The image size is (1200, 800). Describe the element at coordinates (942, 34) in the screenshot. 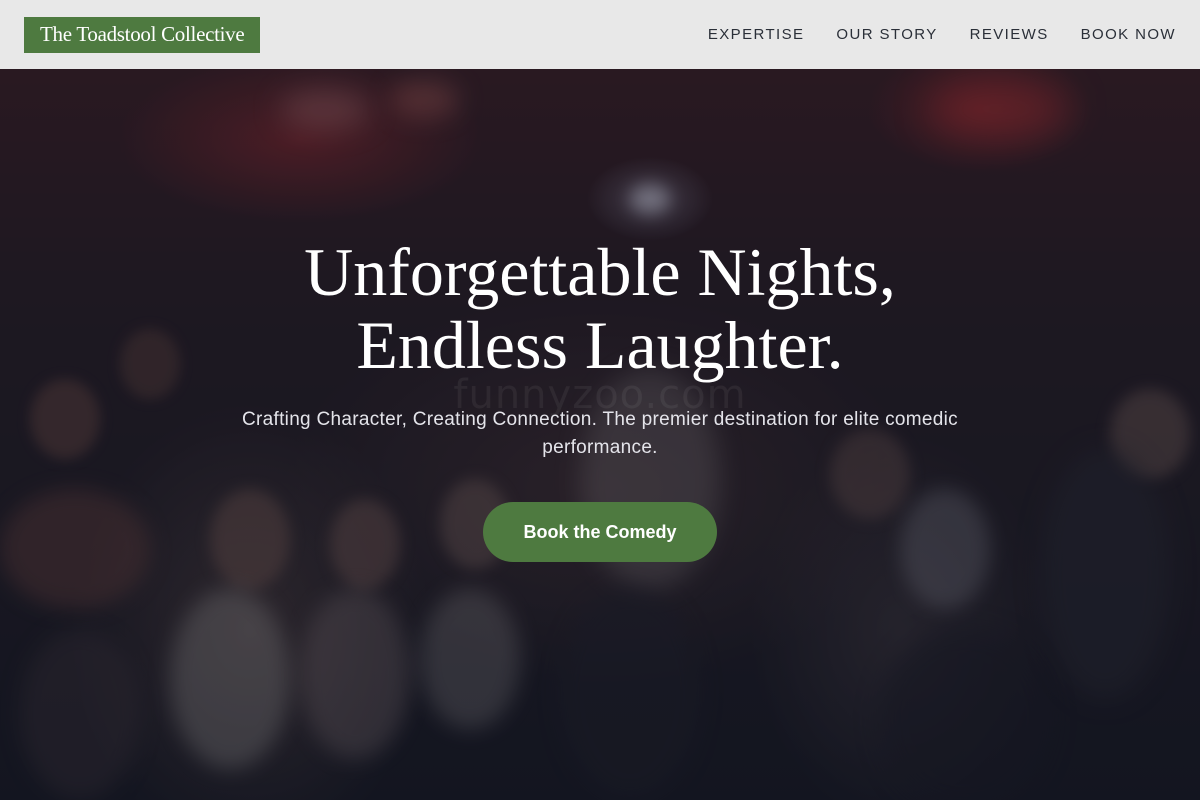

I see `main-nav: EXPERTISE OUR STORY REVIEWS BOOK NOW` at that location.